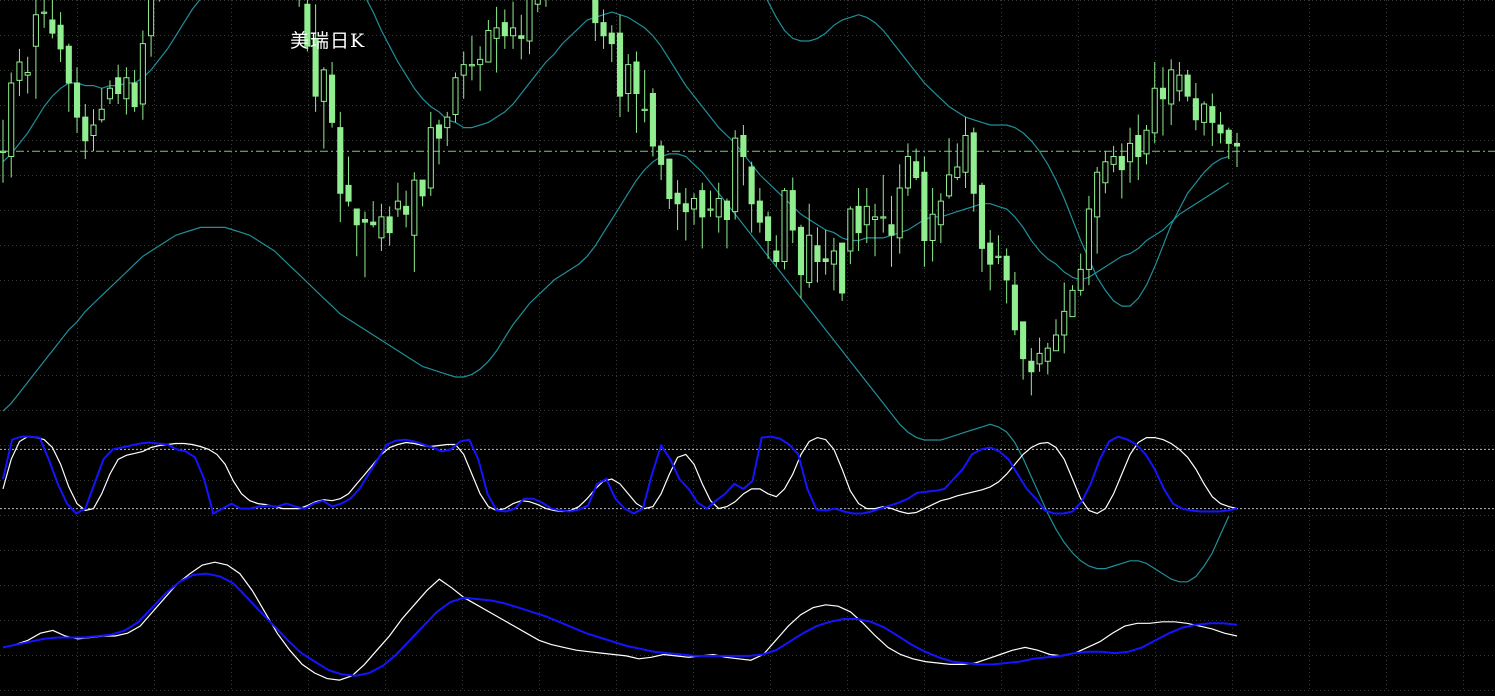  What do you see at coordinates (997, 153) in the screenshot?
I see `bollinger-upper-line` at bounding box center [997, 153].